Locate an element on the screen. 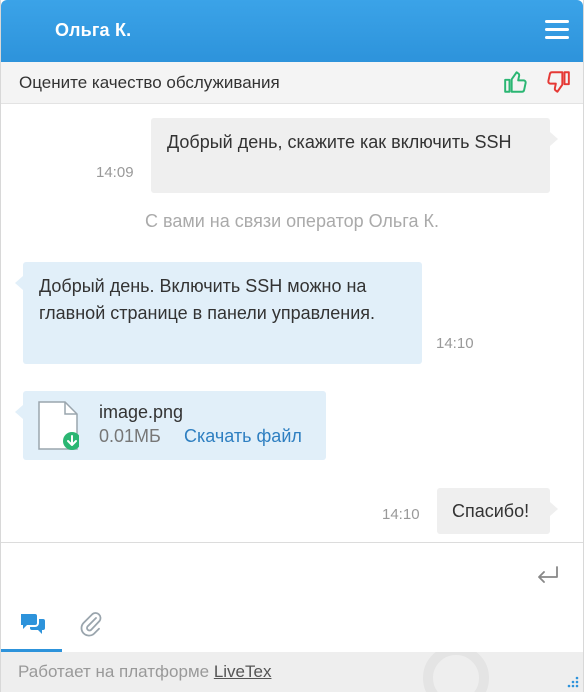  send-enter-icon is located at coordinates (548, 574).